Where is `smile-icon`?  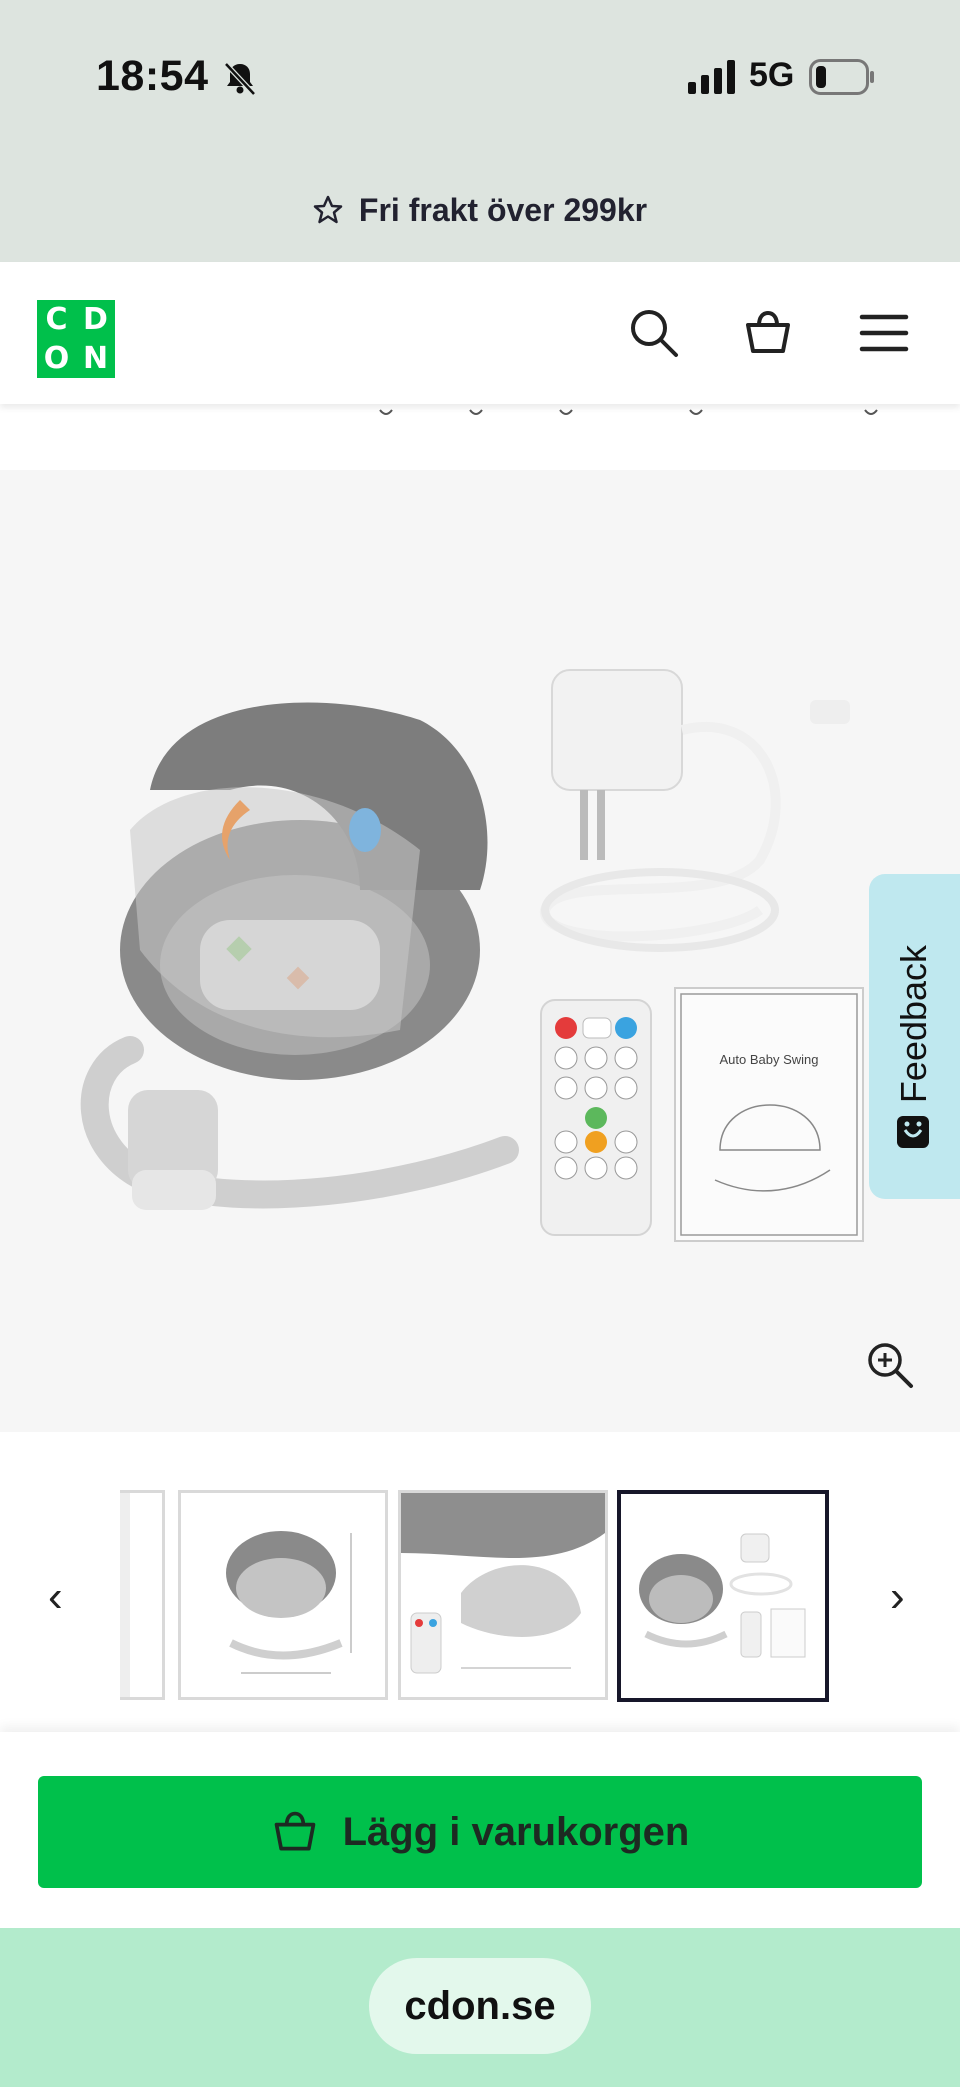
smile-icon is located at coordinates (913, 1132).